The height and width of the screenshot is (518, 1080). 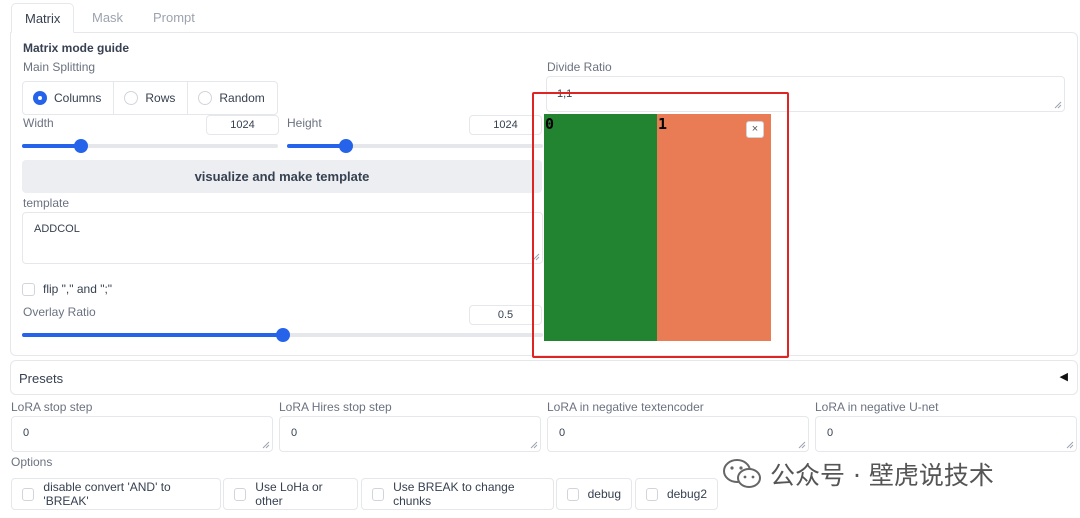 I want to click on width-slider, so click(x=150, y=146).